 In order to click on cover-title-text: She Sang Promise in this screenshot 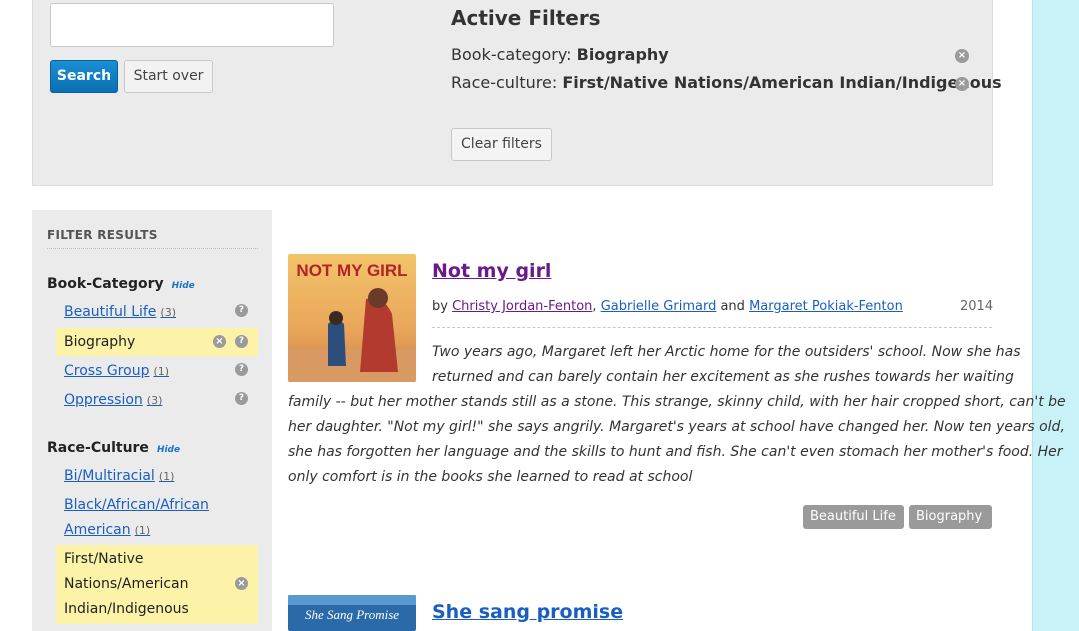, I will do `click(352, 614)`.